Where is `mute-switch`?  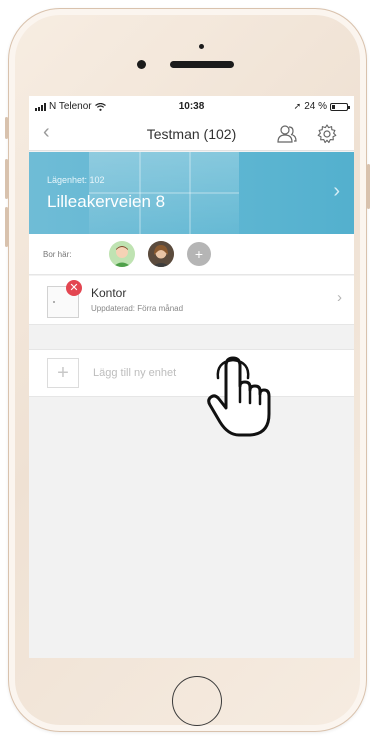 mute-switch is located at coordinates (6, 128).